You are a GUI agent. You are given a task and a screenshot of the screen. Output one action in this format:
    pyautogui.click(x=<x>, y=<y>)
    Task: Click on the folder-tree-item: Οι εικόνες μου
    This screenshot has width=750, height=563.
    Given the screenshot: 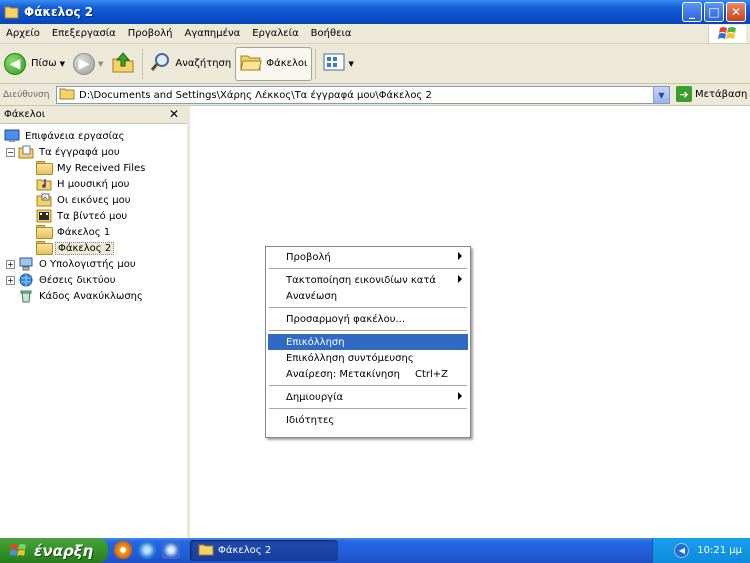 What is the action you would take?
    pyautogui.click(x=93, y=200)
    